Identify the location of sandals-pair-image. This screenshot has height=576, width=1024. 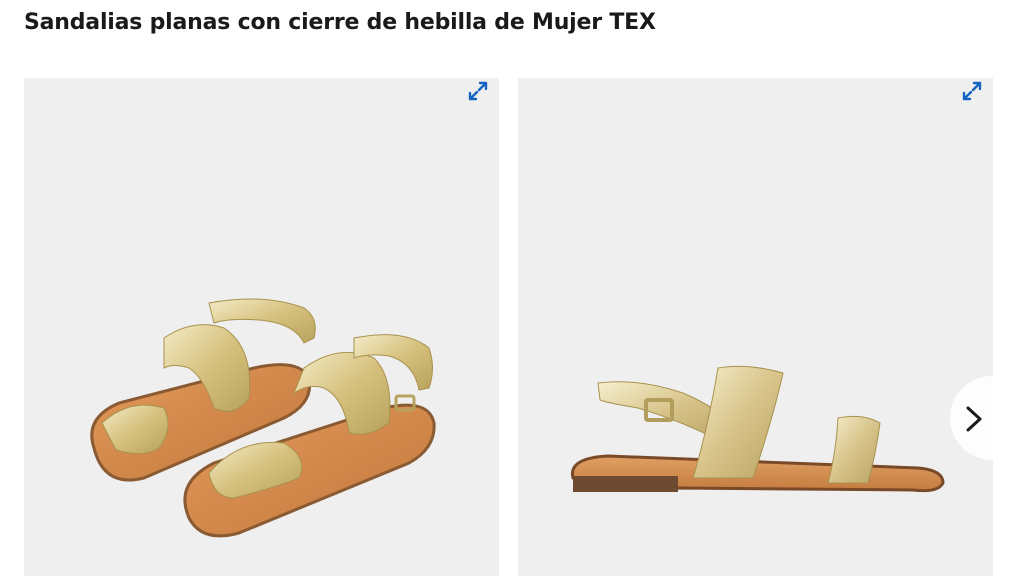
(263, 418).